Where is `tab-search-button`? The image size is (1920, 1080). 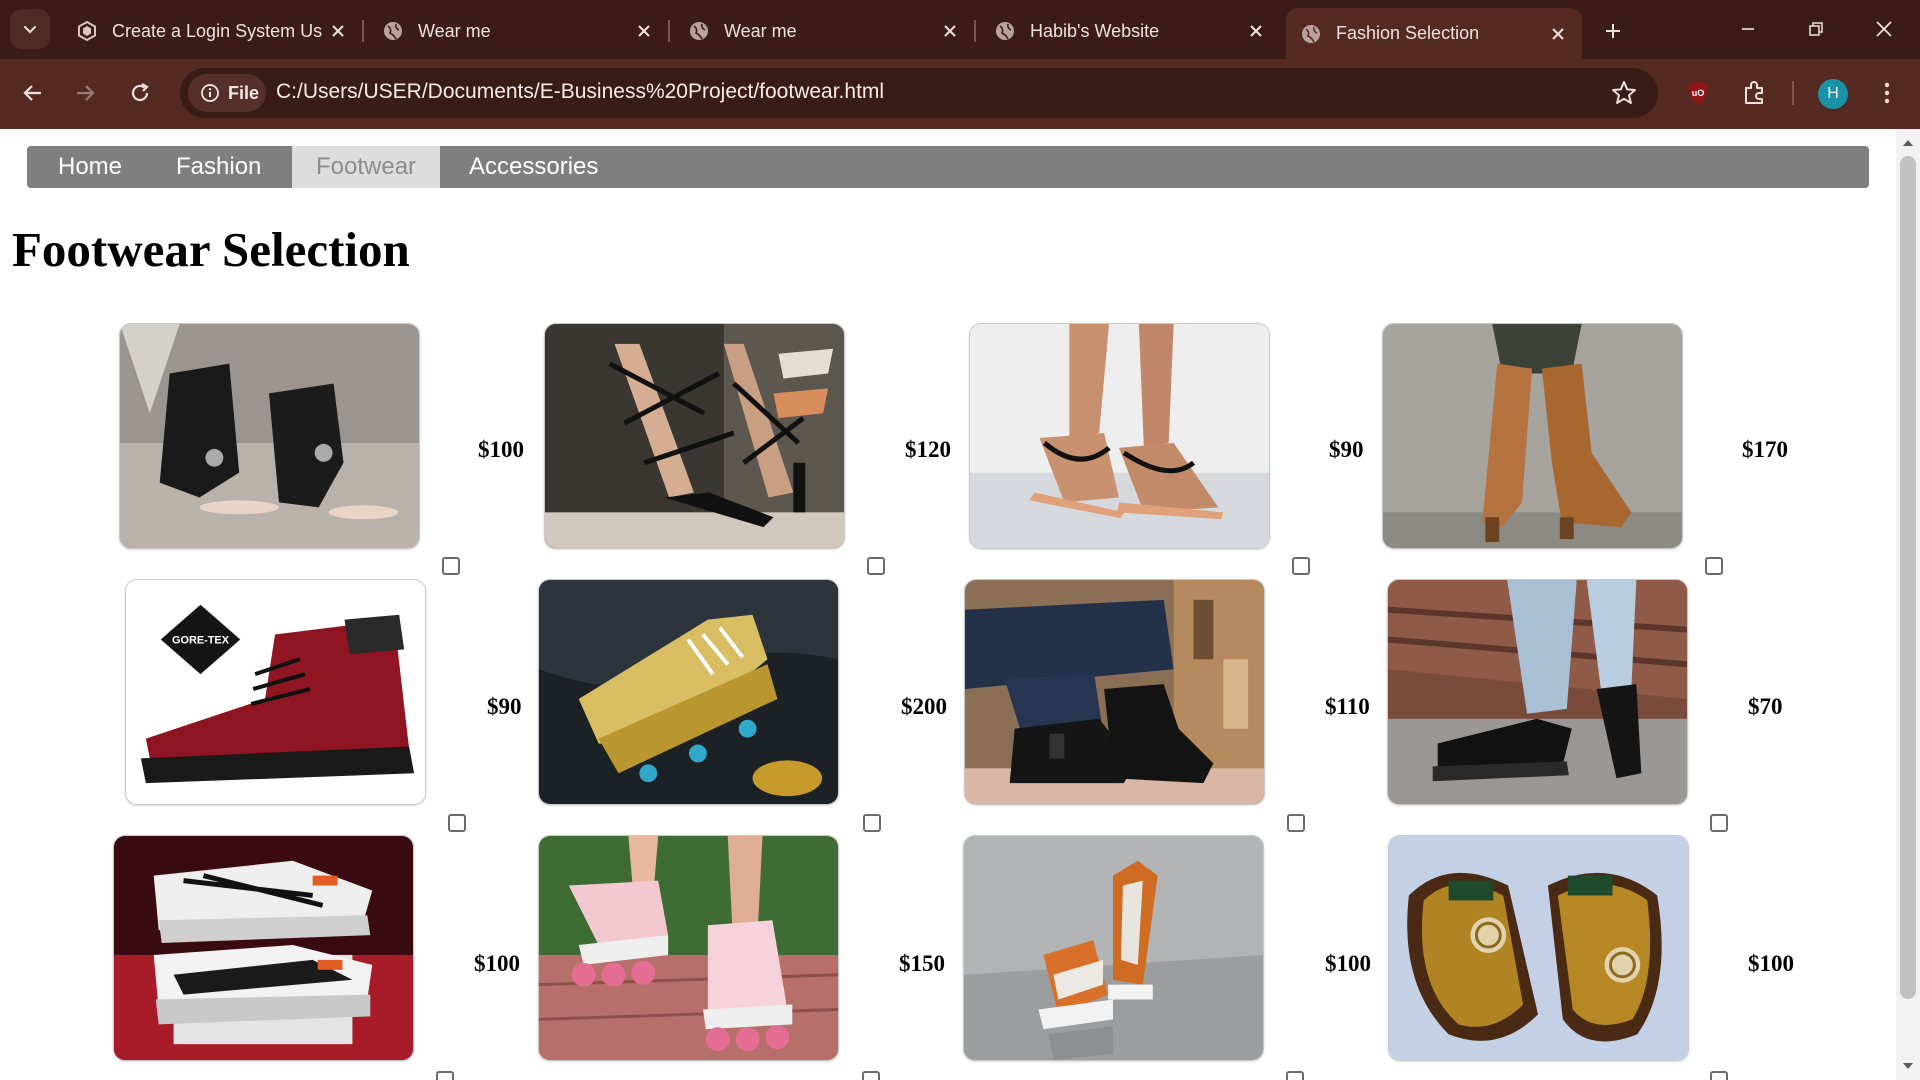 tab-search-button is located at coordinates (30, 29).